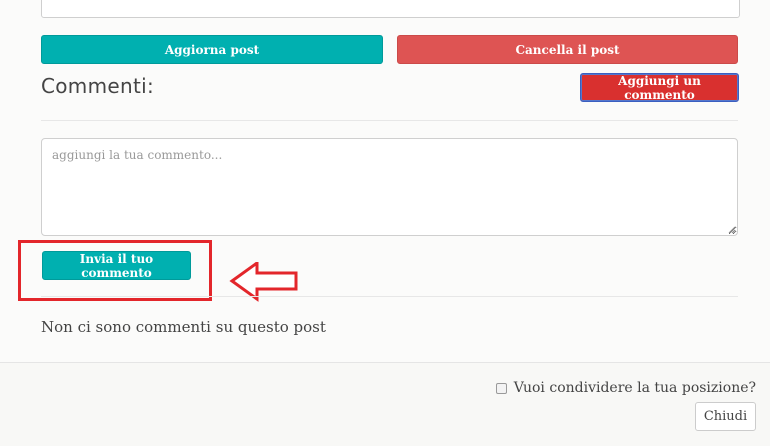 This screenshot has height=446, width=770. I want to click on close-button: Chiudi, so click(725, 416).